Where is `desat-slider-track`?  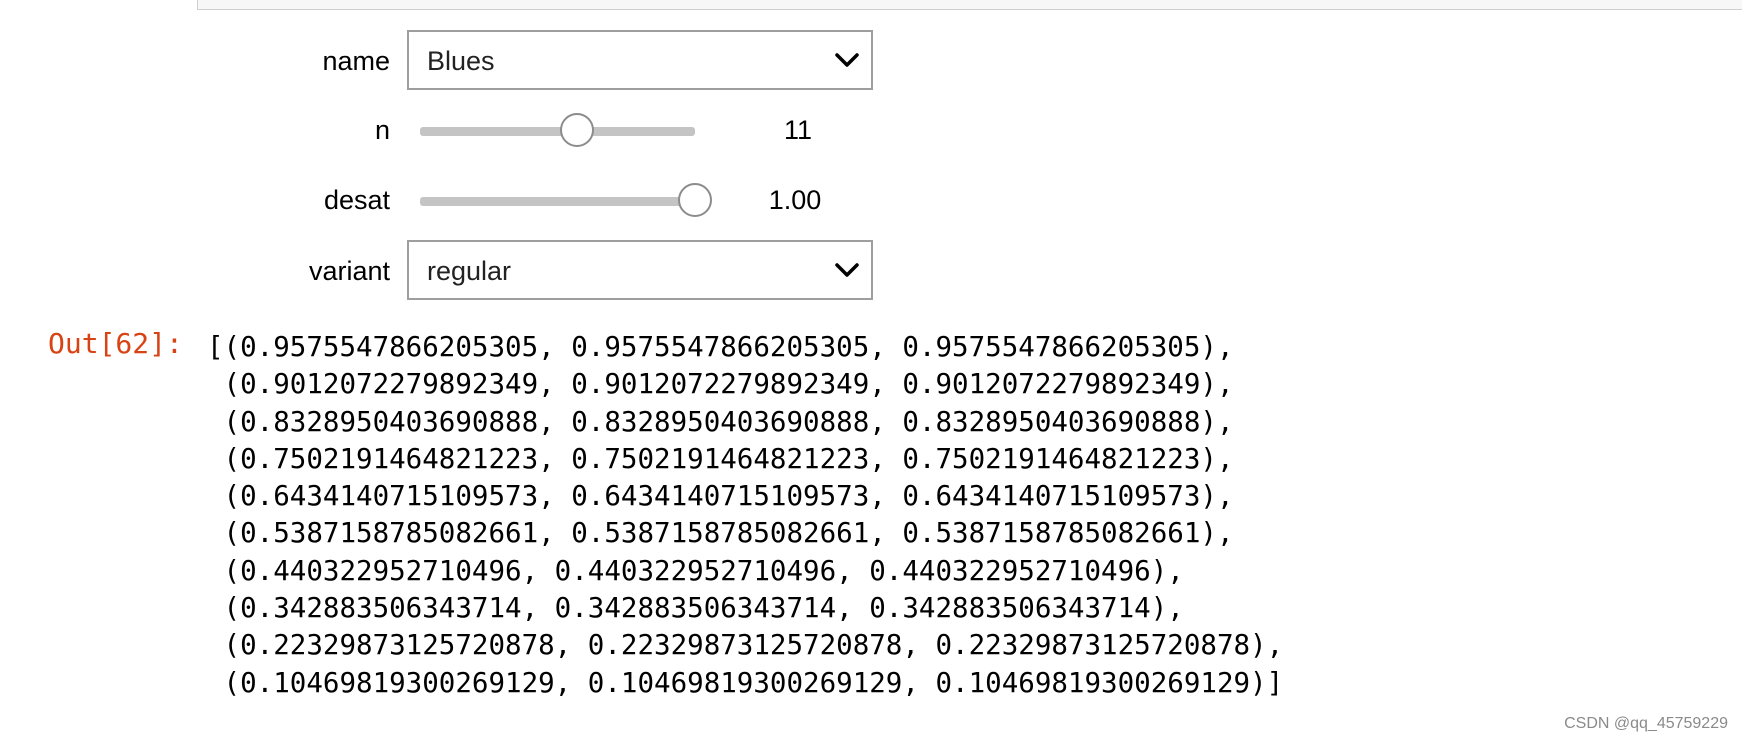 desat-slider-track is located at coordinates (557, 201).